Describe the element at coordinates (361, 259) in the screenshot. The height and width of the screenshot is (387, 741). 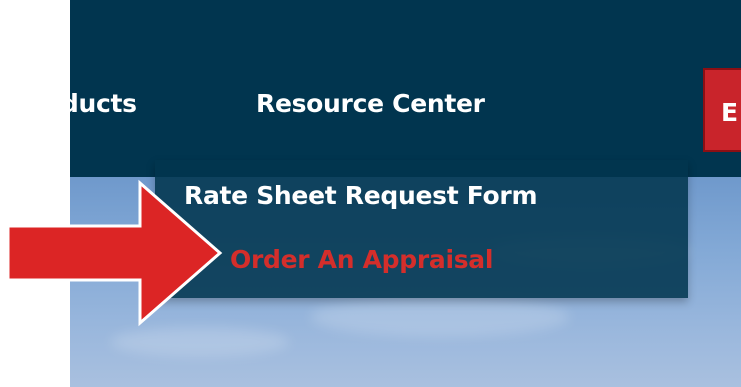
I see `dropdown-item-order-an-appraisal: Order An Appraisal` at that location.